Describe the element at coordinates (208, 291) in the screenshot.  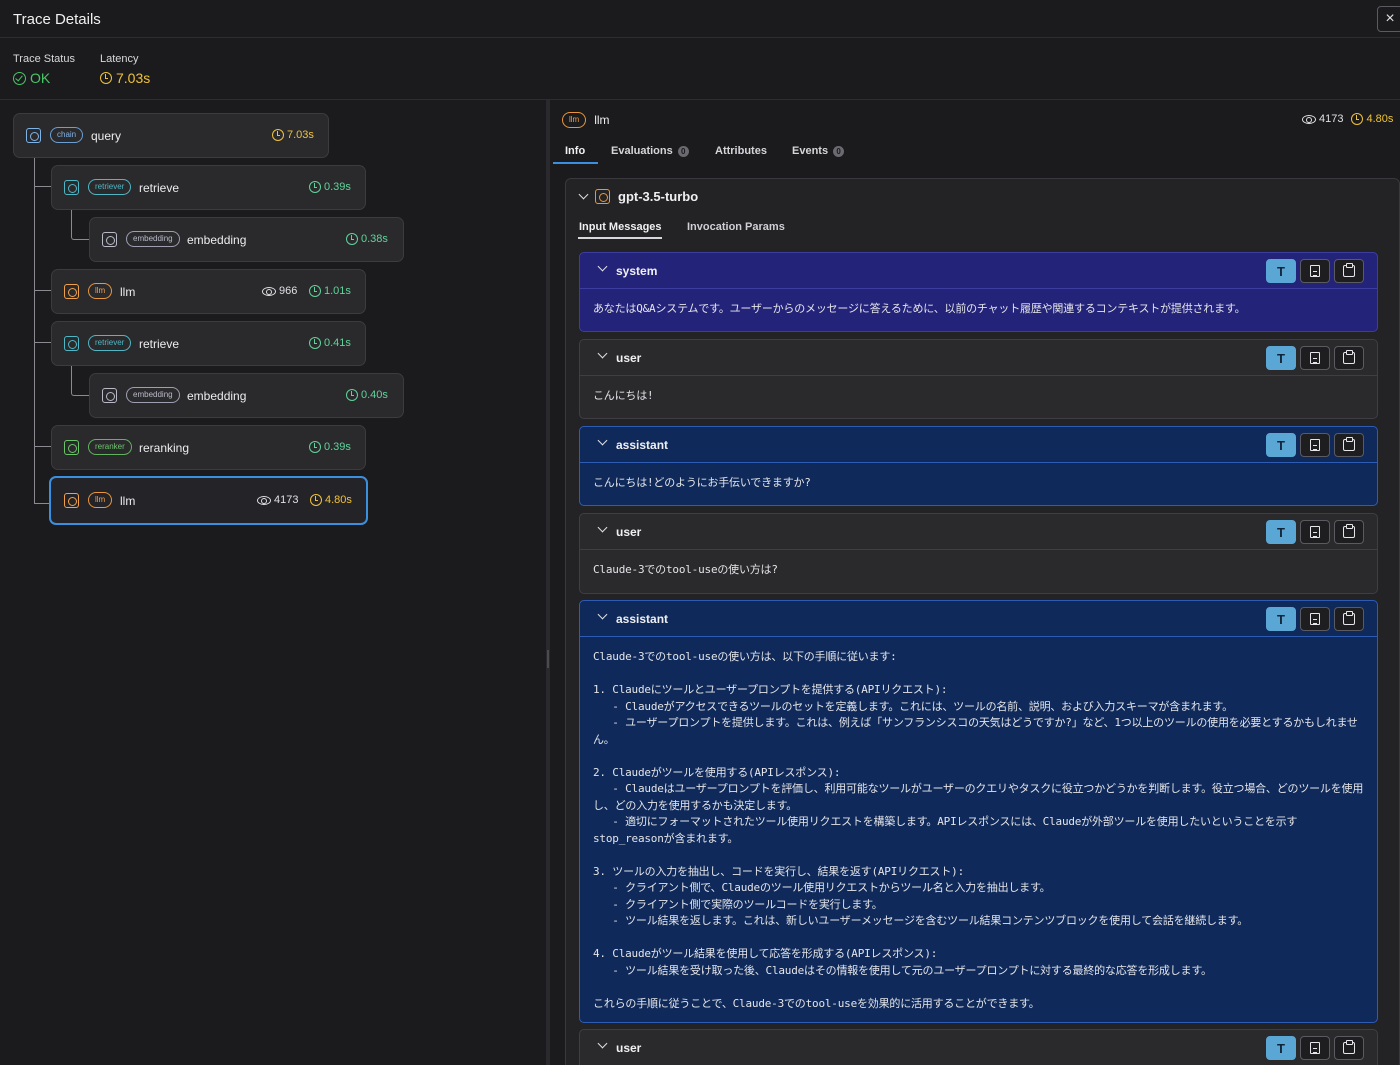
I see `tree-node-llm: llm llm 966 1.01s` at that location.